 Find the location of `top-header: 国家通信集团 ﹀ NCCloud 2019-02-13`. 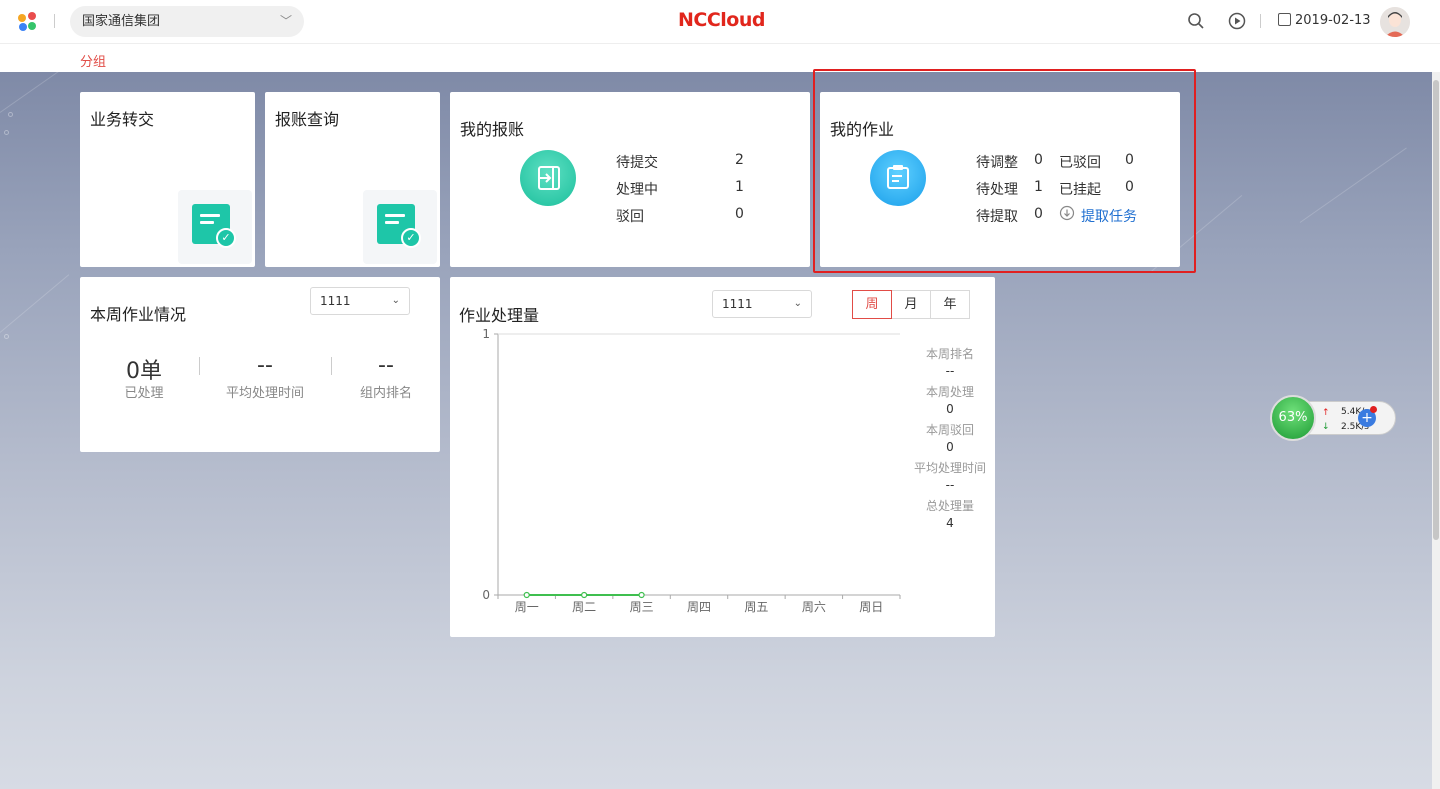

top-header: 国家通信集团 ﹀ NCCloud 2019-02-13 is located at coordinates (720, 22).